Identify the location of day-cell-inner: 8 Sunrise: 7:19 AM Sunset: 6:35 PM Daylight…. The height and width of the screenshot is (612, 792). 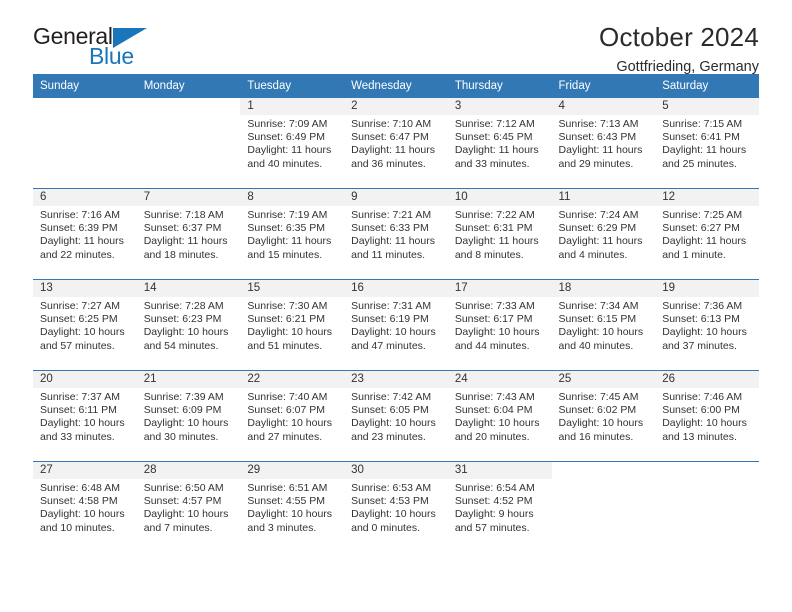
(292, 234).